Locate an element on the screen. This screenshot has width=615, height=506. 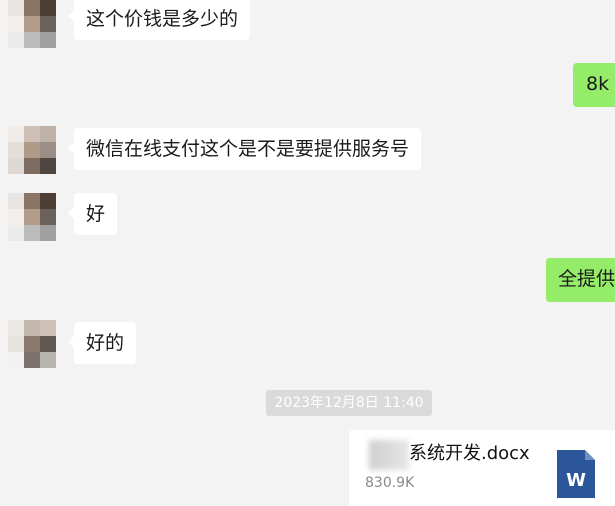
message-bubble-incoming: 好的 is located at coordinates (102, 343).